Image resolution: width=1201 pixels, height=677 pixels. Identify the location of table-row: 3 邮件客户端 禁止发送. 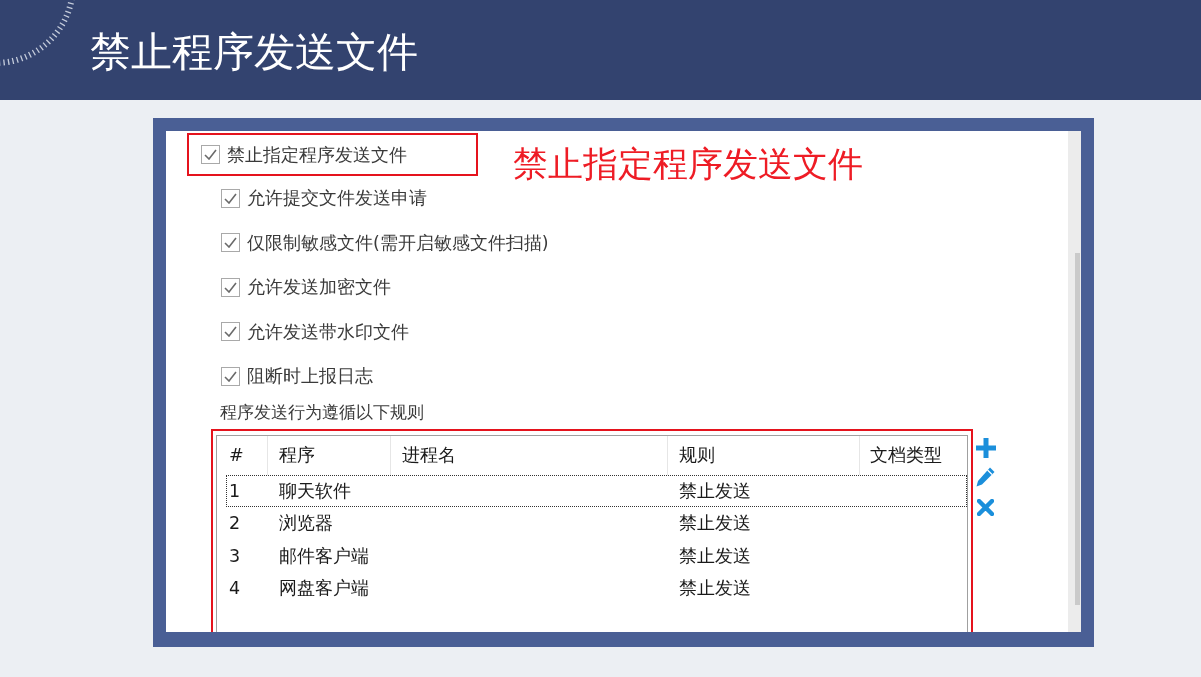
(596, 555).